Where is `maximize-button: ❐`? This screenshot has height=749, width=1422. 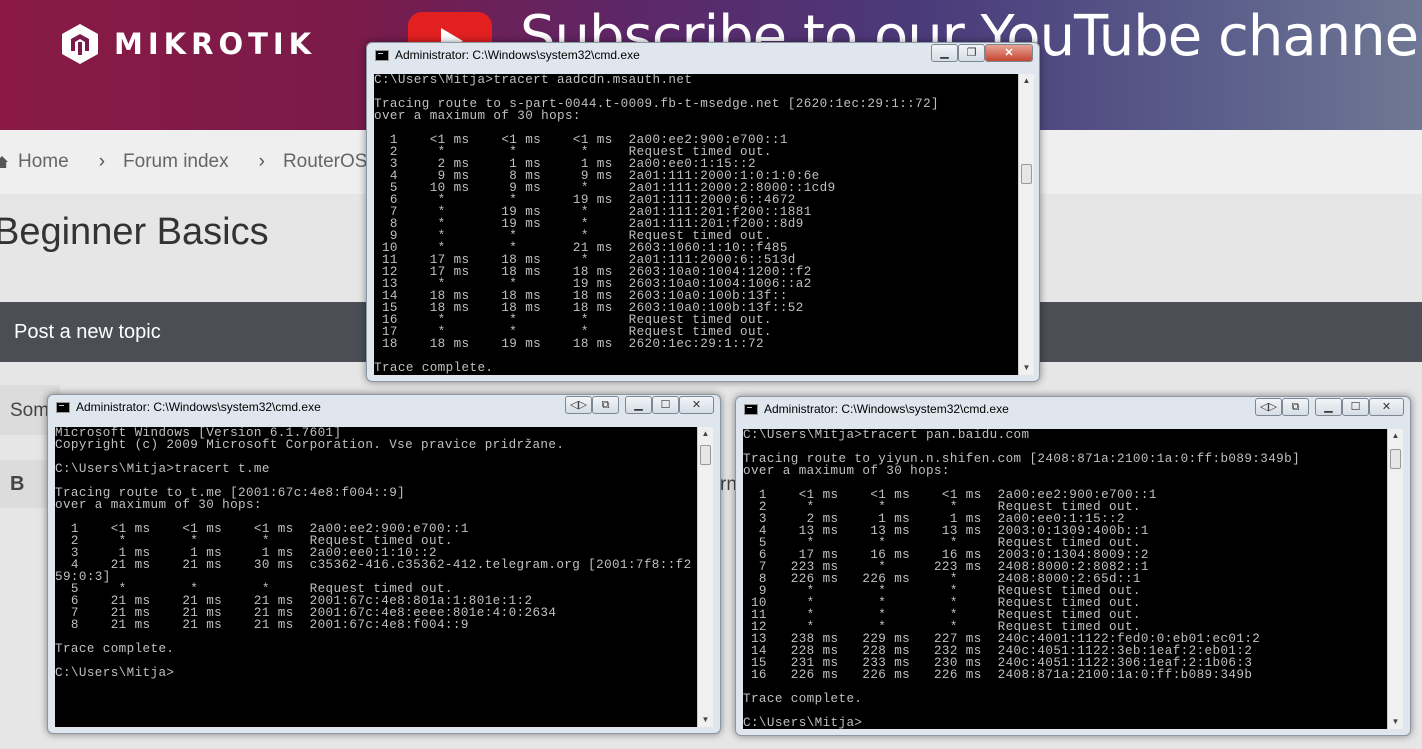 maximize-button: ❐ is located at coordinates (971, 53).